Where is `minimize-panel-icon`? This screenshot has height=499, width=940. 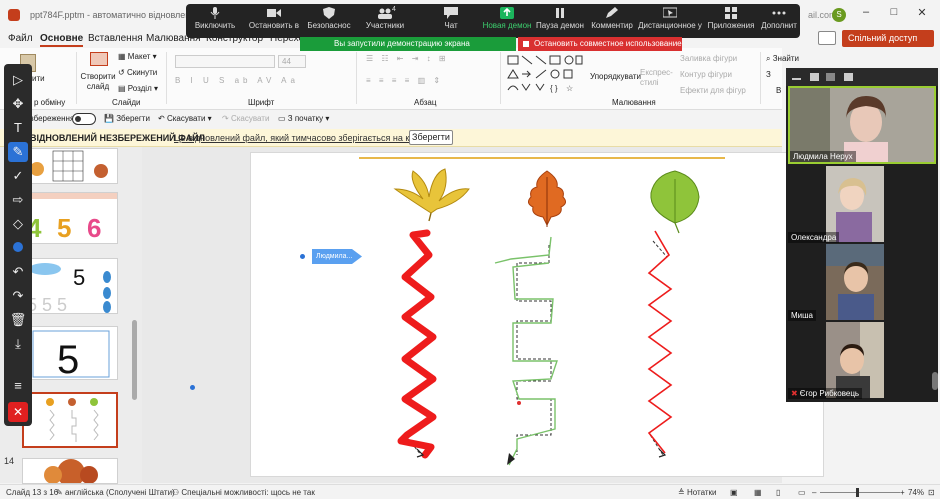
minimize-panel-icon is located at coordinates (796, 79).